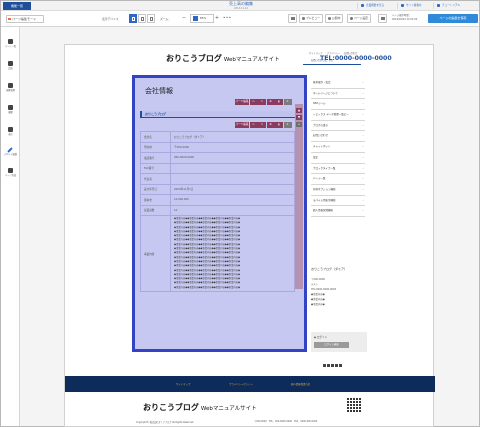 Image resolution: width=480 pixels, height=427 pixels. Describe the element at coordinates (217, 18) in the screenshot. I see `zoom-in-button: +` at that location.